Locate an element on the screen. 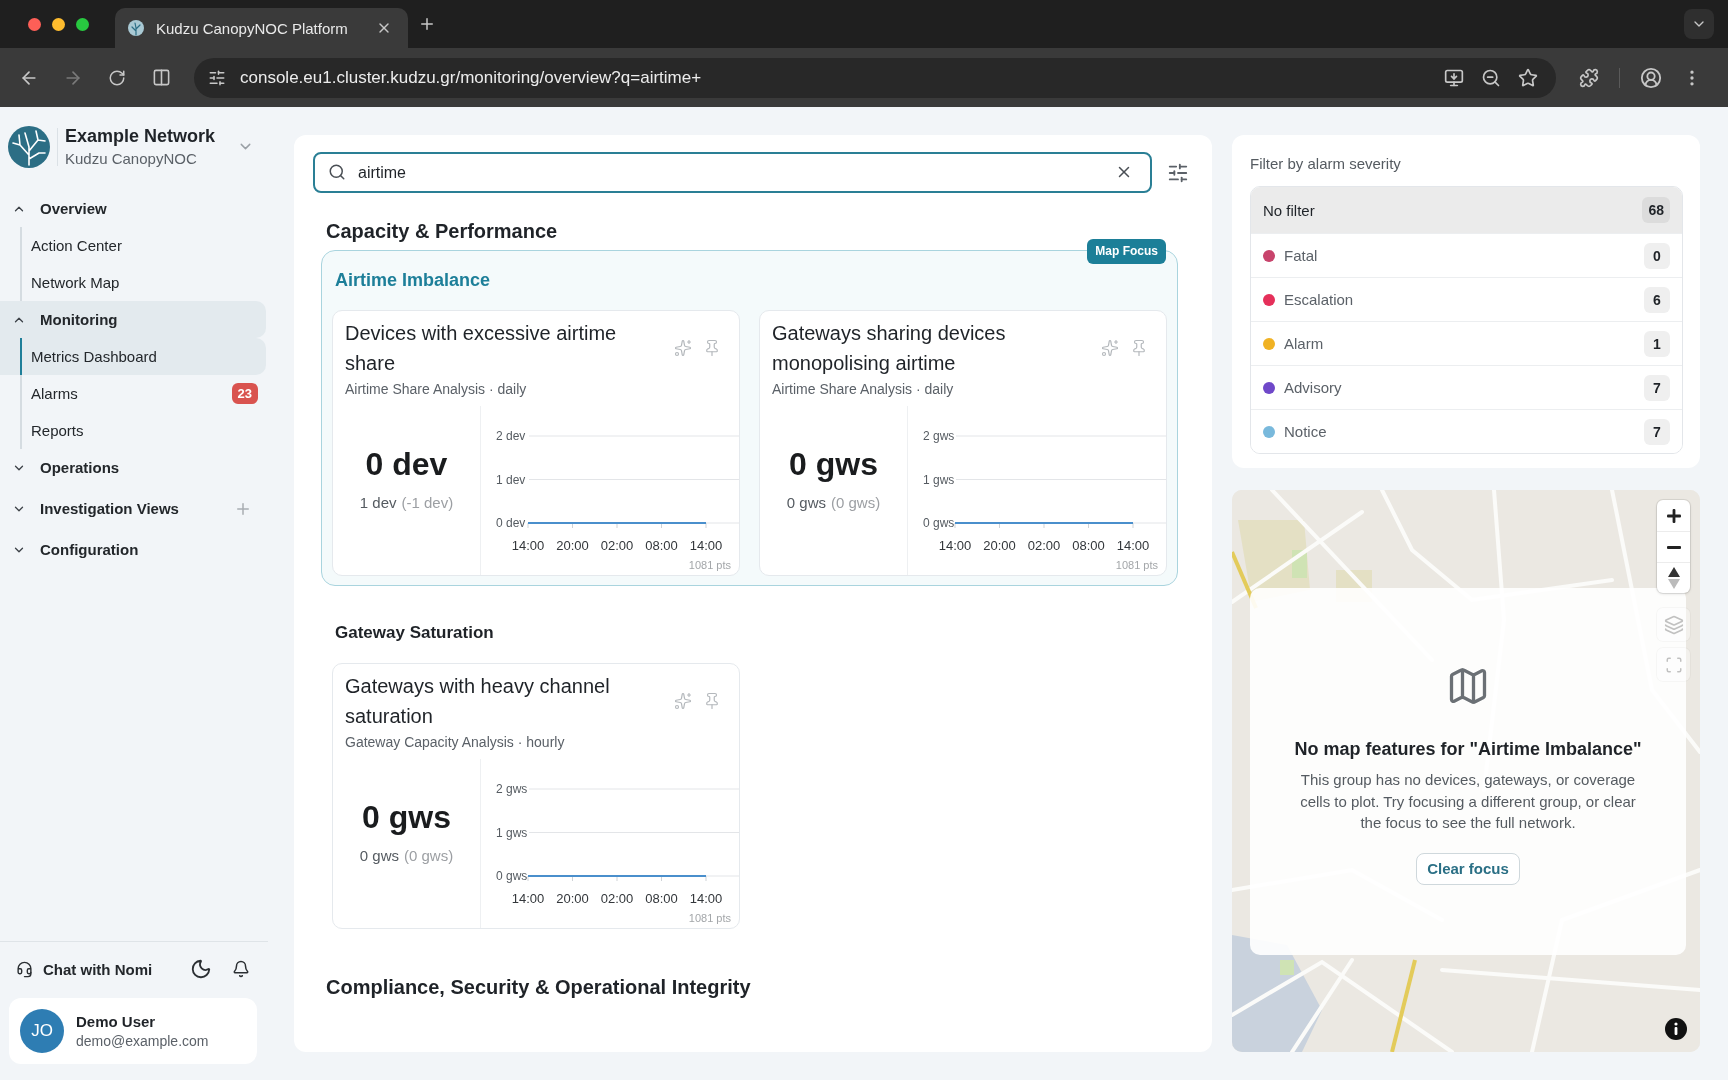 The width and height of the screenshot is (1728, 1080). nav-item: Reports is located at coordinates (133, 430).